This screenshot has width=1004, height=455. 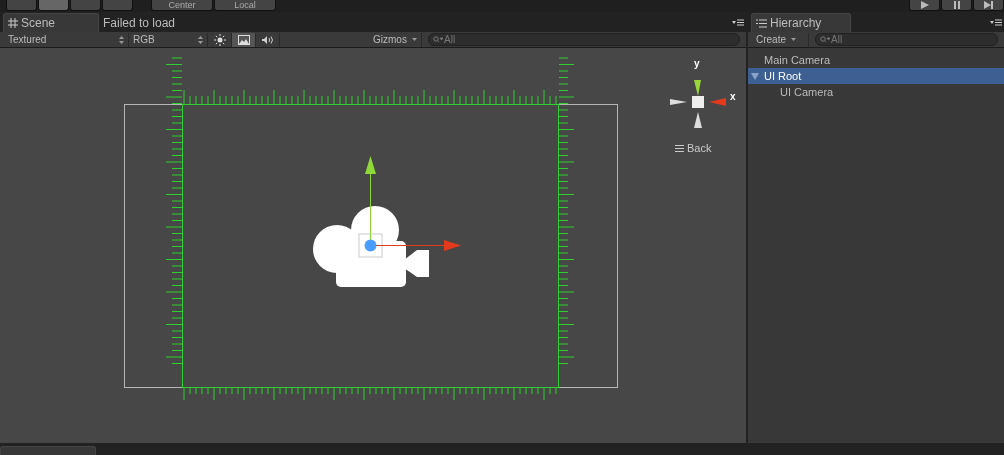 What do you see at coordinates (182, 5) in the screenshot?
I see `pivot-button: Center` at bounding box center [182, 5].